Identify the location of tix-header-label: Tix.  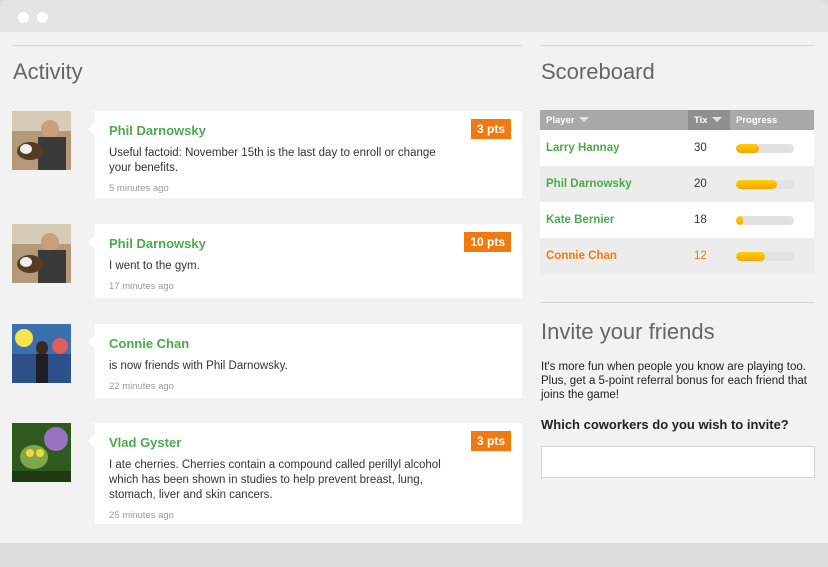
(701, 120).